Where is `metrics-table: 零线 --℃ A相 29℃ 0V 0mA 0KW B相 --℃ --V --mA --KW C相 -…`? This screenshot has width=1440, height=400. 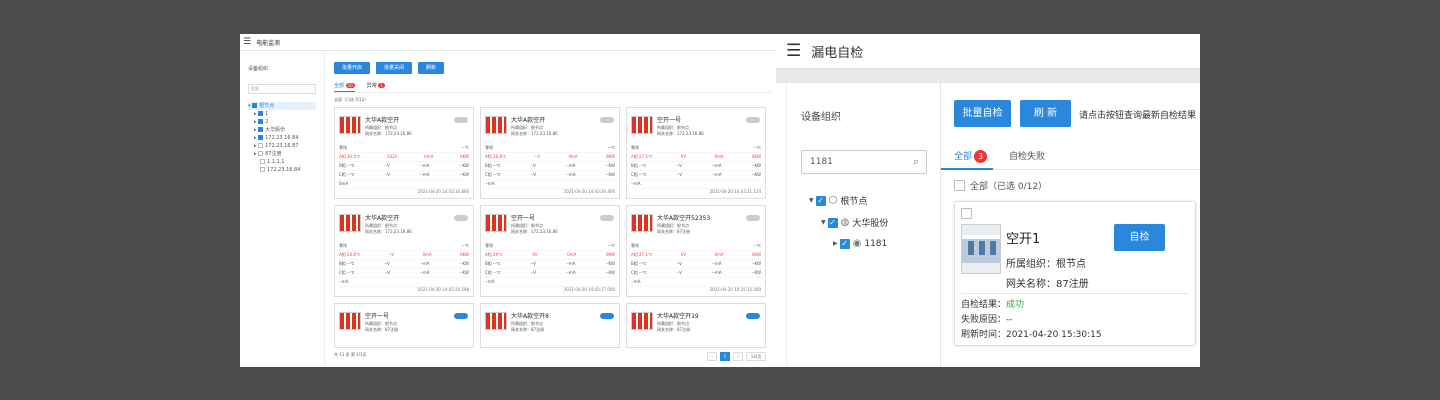 metrics-table: 零线 --℃ A相 29℃ 0V 0mA 0KW B相 --℃ --V --mA --KW C相 -… is located at coordinates (550, 264).